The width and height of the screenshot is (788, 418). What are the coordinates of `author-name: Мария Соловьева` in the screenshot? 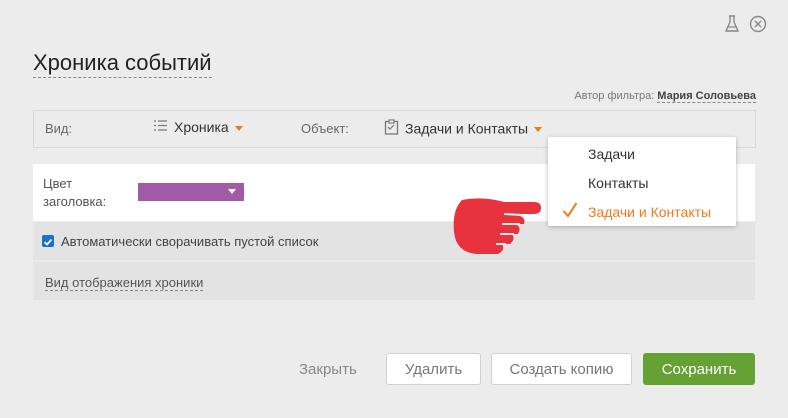 It's located at (706, 96).